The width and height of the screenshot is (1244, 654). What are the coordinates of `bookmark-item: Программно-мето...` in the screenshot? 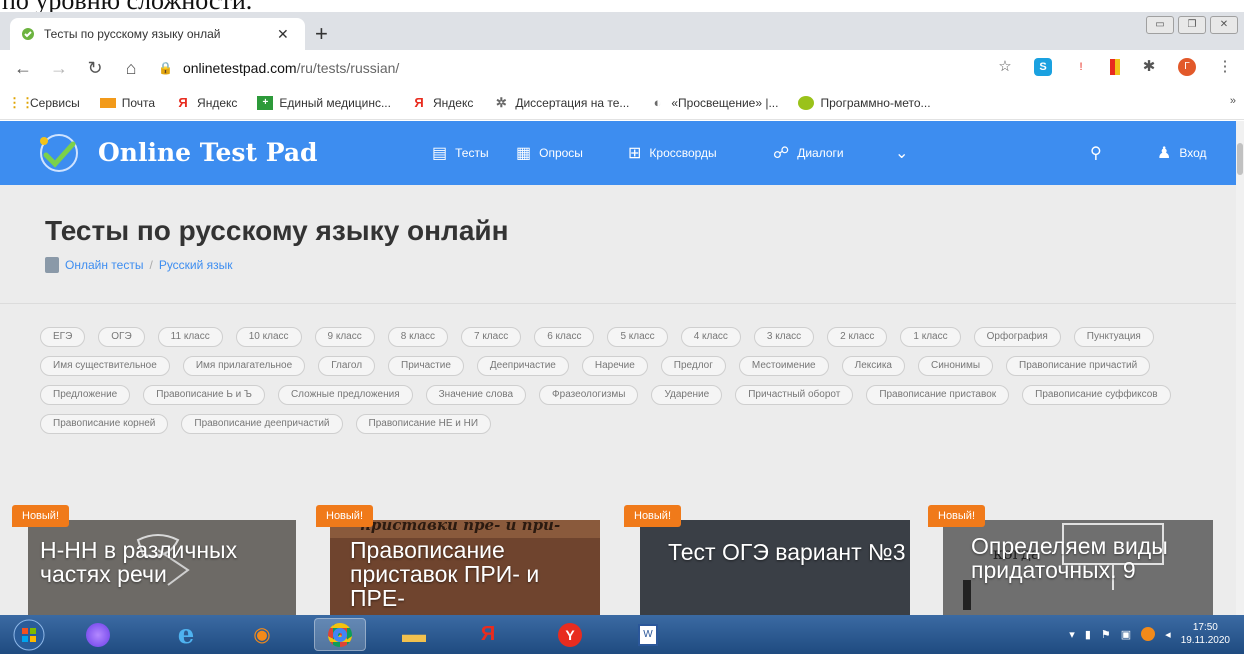 It's located at (864, 102).